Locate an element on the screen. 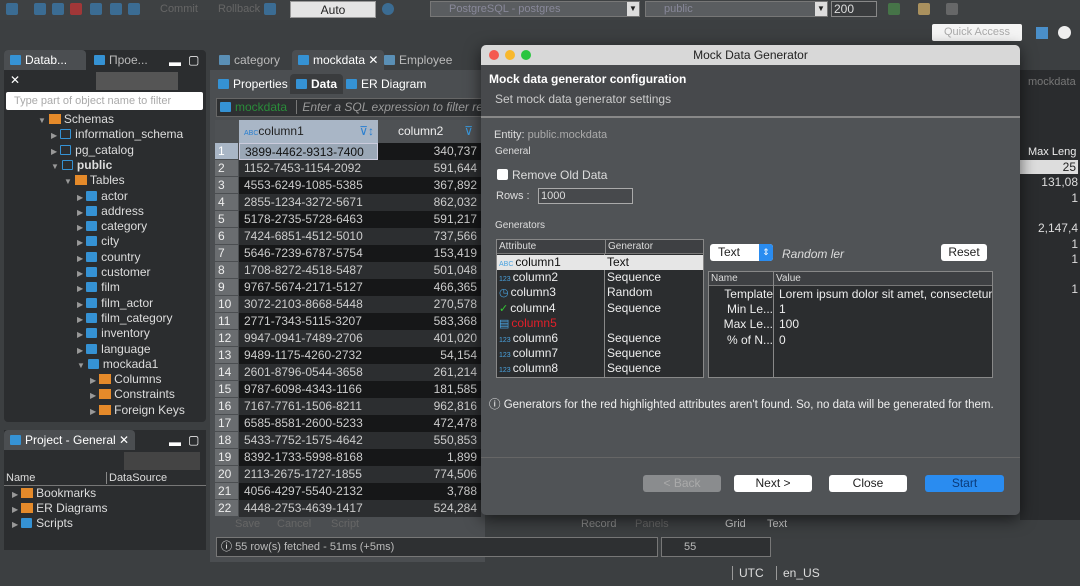 This screenshot has width=1080, height=586. cell-column1: 1708-8272-4518-5487 is located at coordinates (308, 270).